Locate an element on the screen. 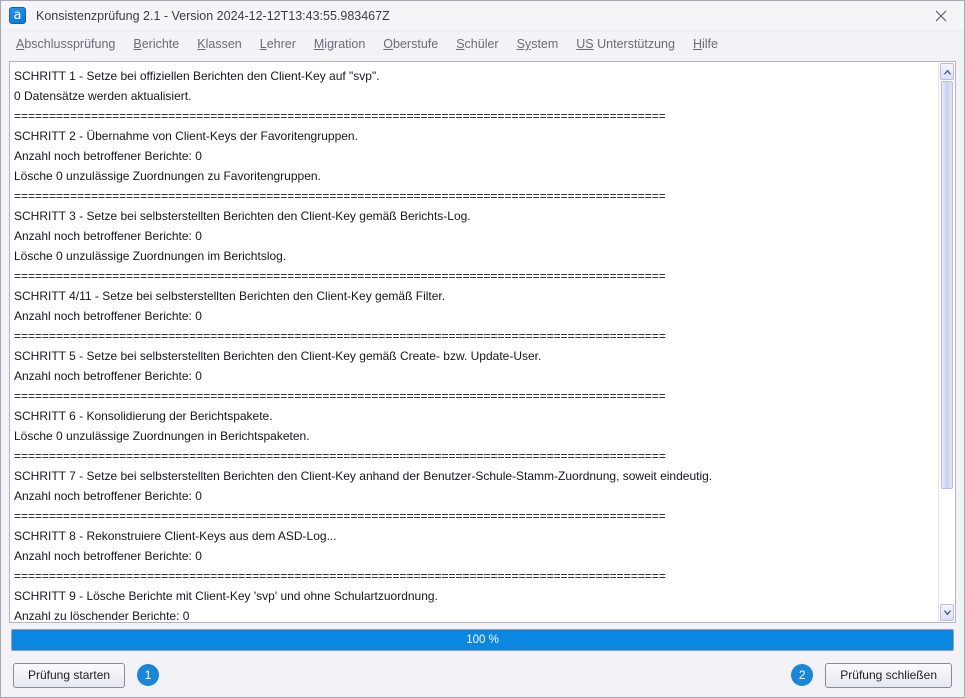 The width and height of the screenshot is (965, 698). menu-item-system: System is located at coordinates (538, 44).